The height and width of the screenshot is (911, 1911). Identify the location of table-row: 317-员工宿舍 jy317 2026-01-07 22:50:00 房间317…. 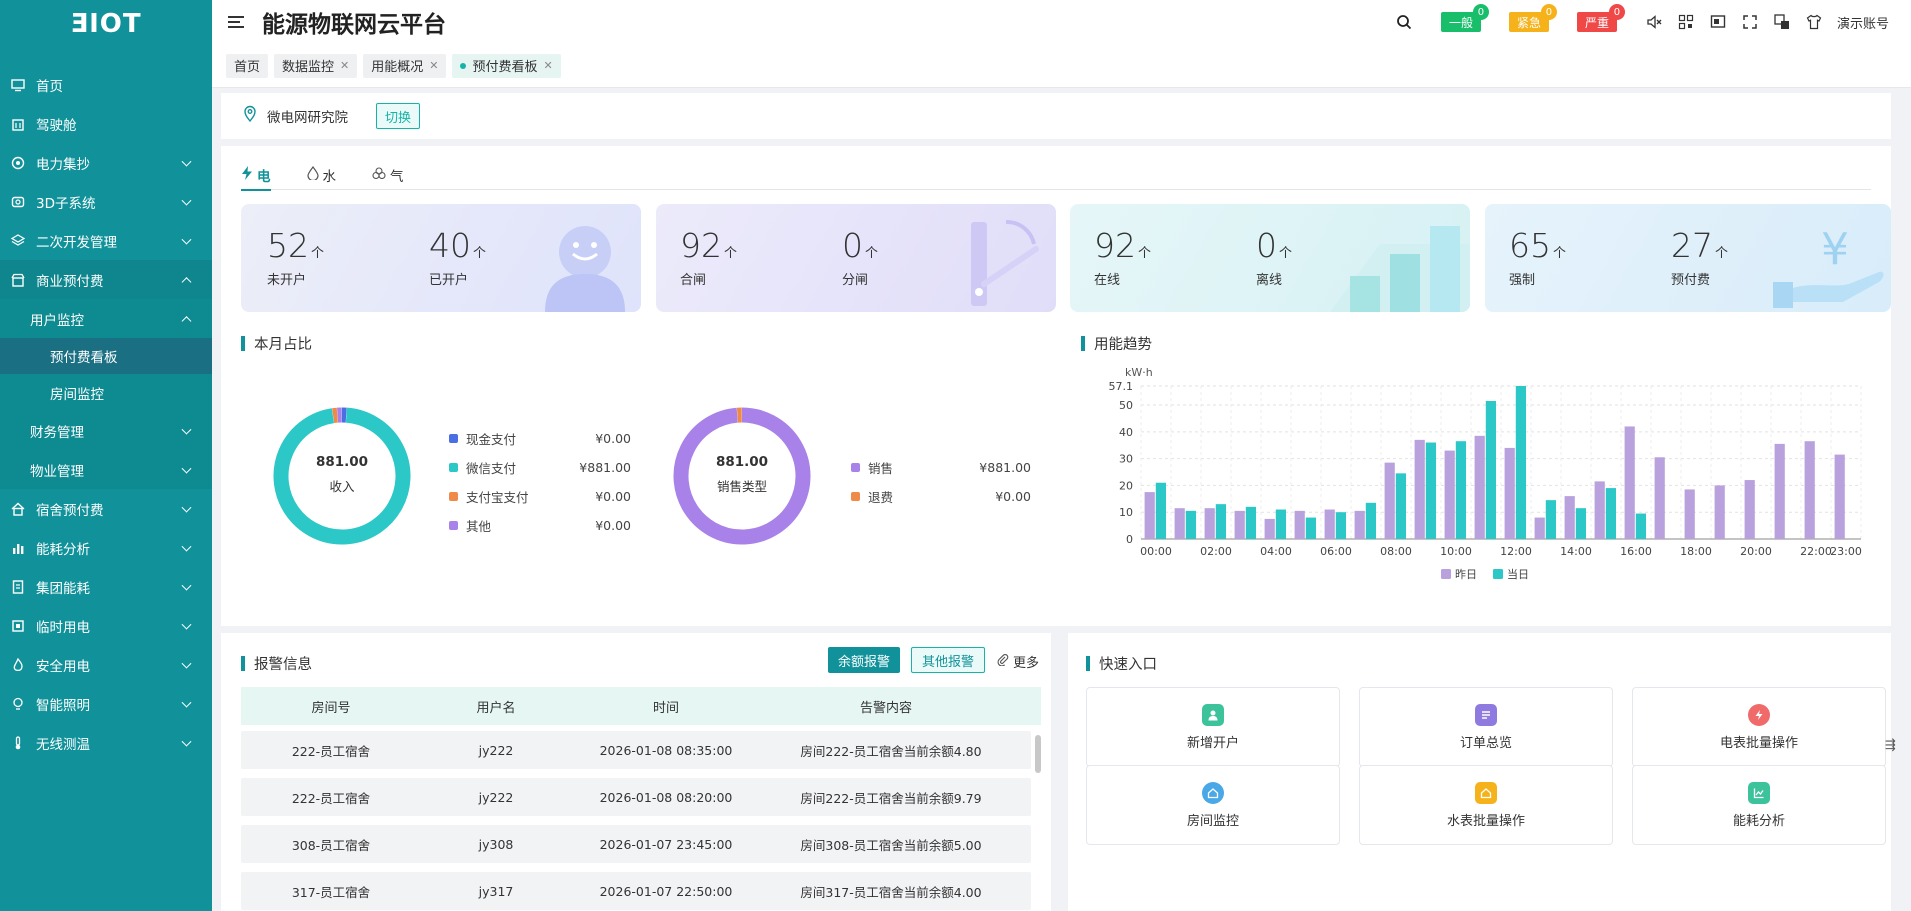
(636, 891).